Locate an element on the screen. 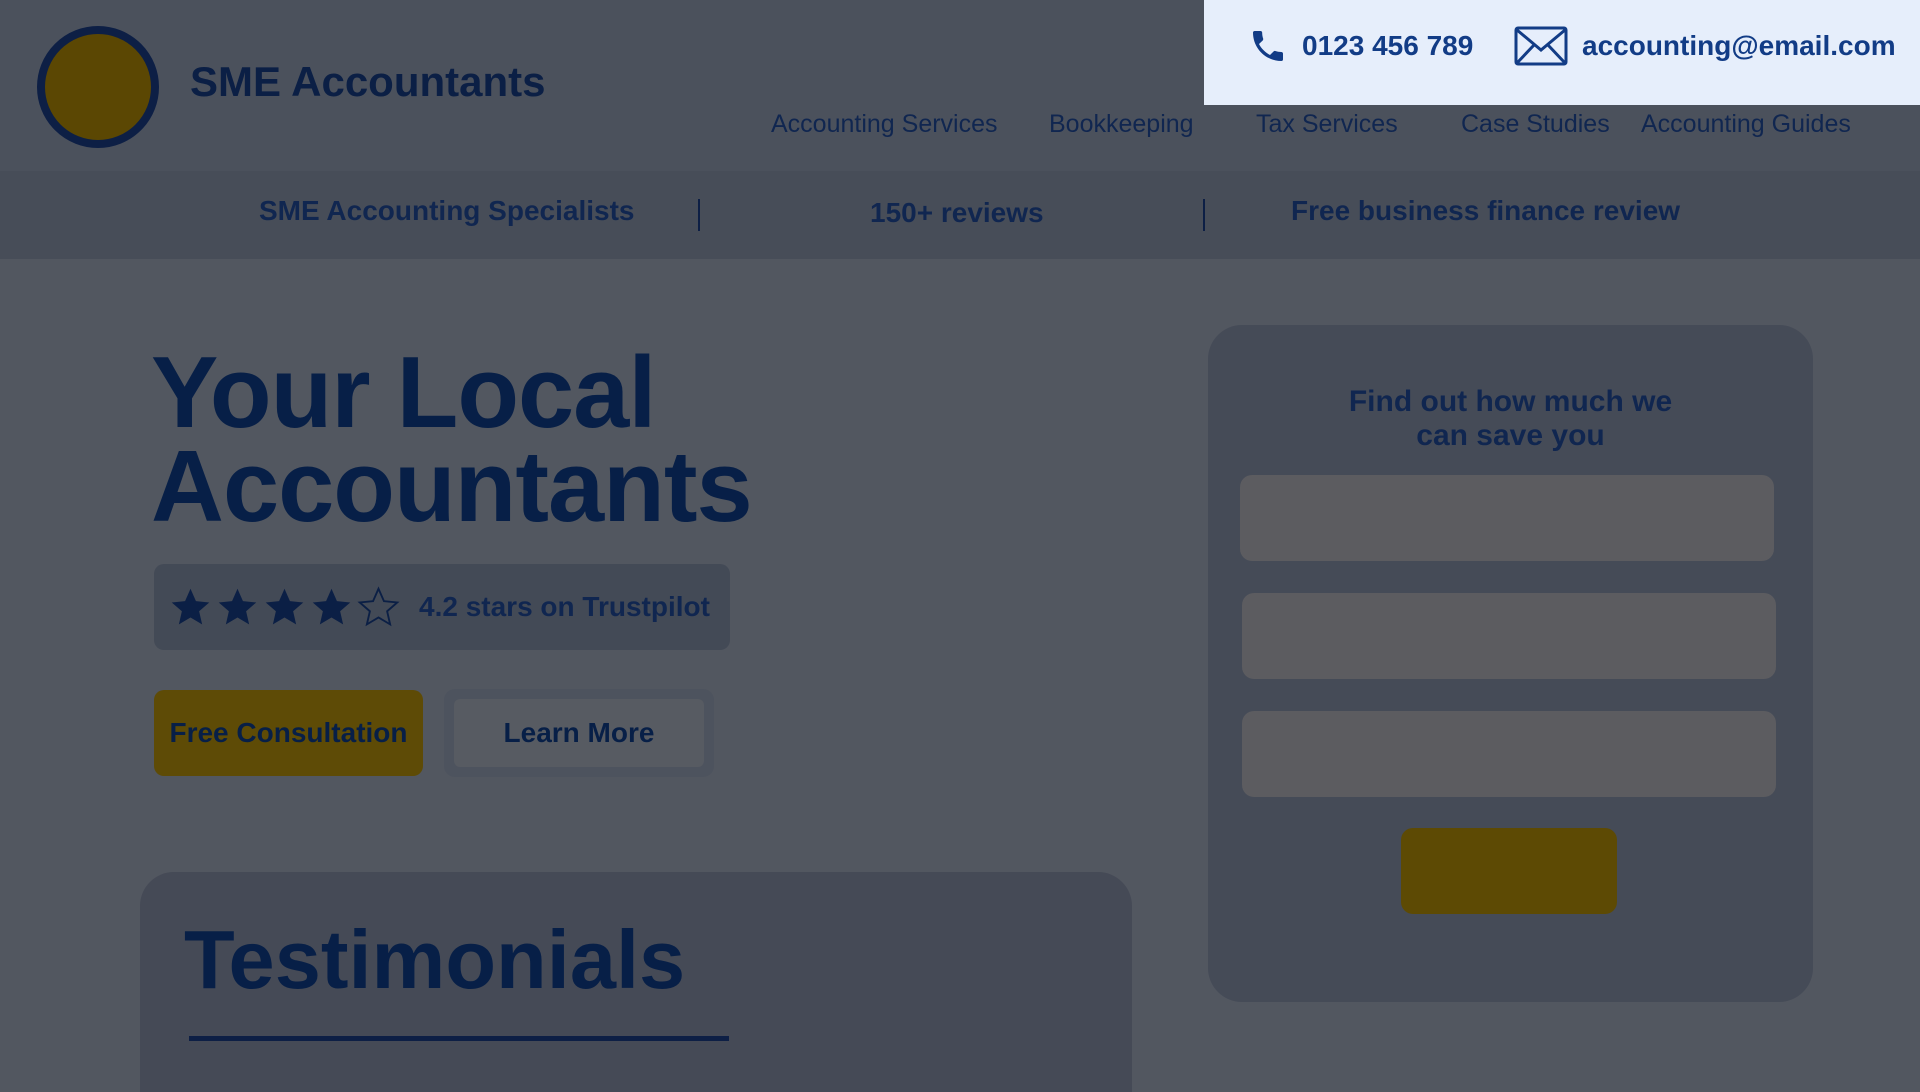 This screenshot has height=1092, width=1920. phone-number: 0123 456 789 is located at coordinates (1388, 45).